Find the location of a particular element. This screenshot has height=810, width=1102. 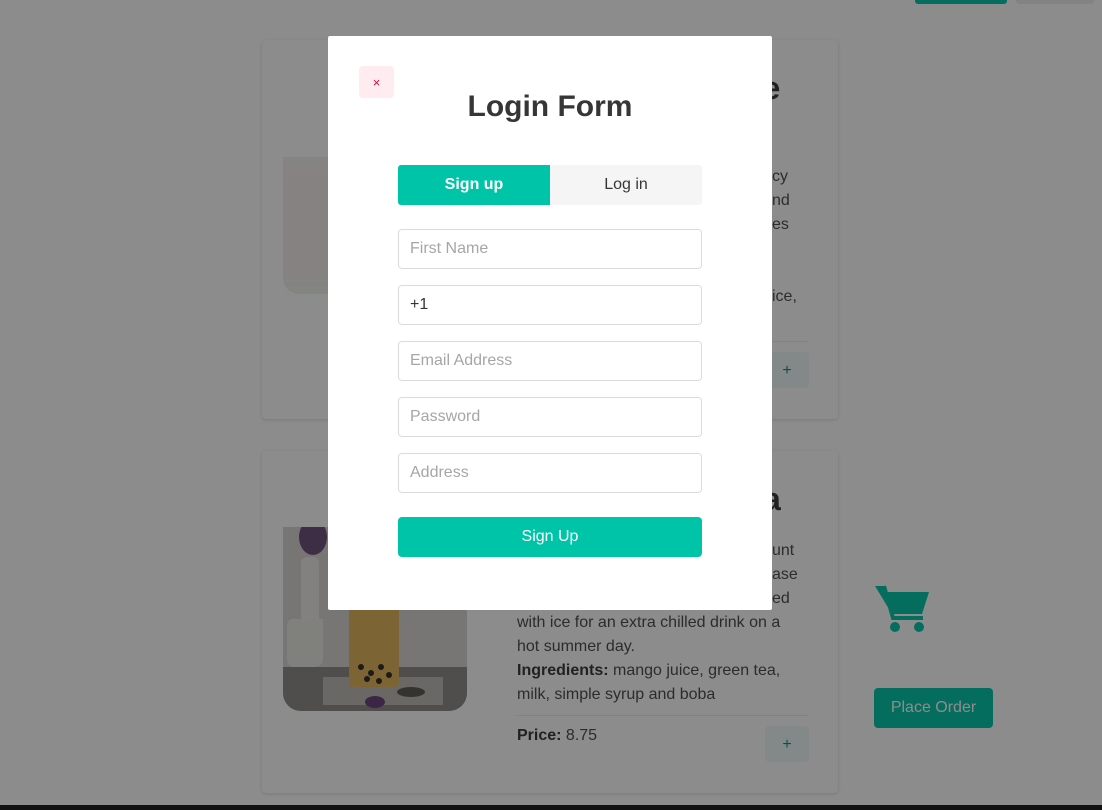

address-field is located at coordinates (550, 473).